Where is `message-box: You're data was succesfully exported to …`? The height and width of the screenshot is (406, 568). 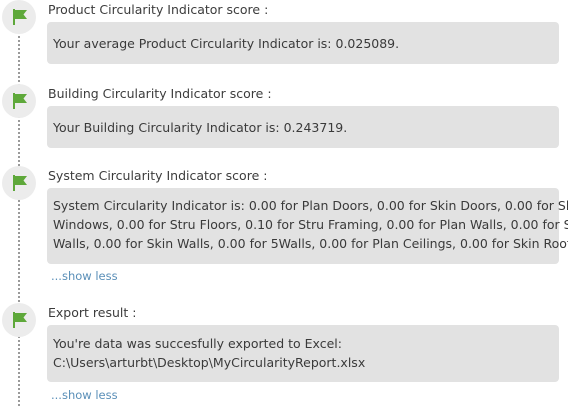 message-box: You're data was succesfully exported to … is located at coordinates (303, 353).